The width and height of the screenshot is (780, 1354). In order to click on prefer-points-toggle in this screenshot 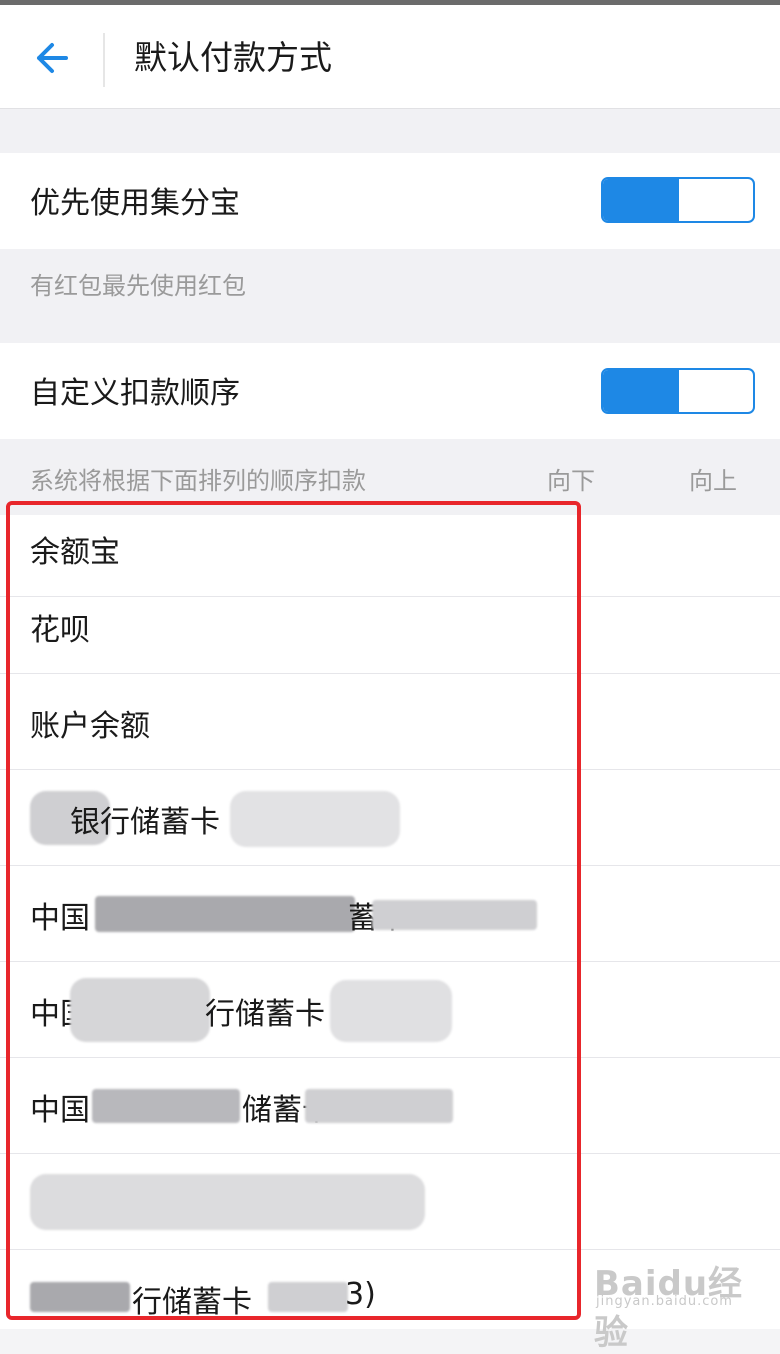, I will do `click(678, 200)`.